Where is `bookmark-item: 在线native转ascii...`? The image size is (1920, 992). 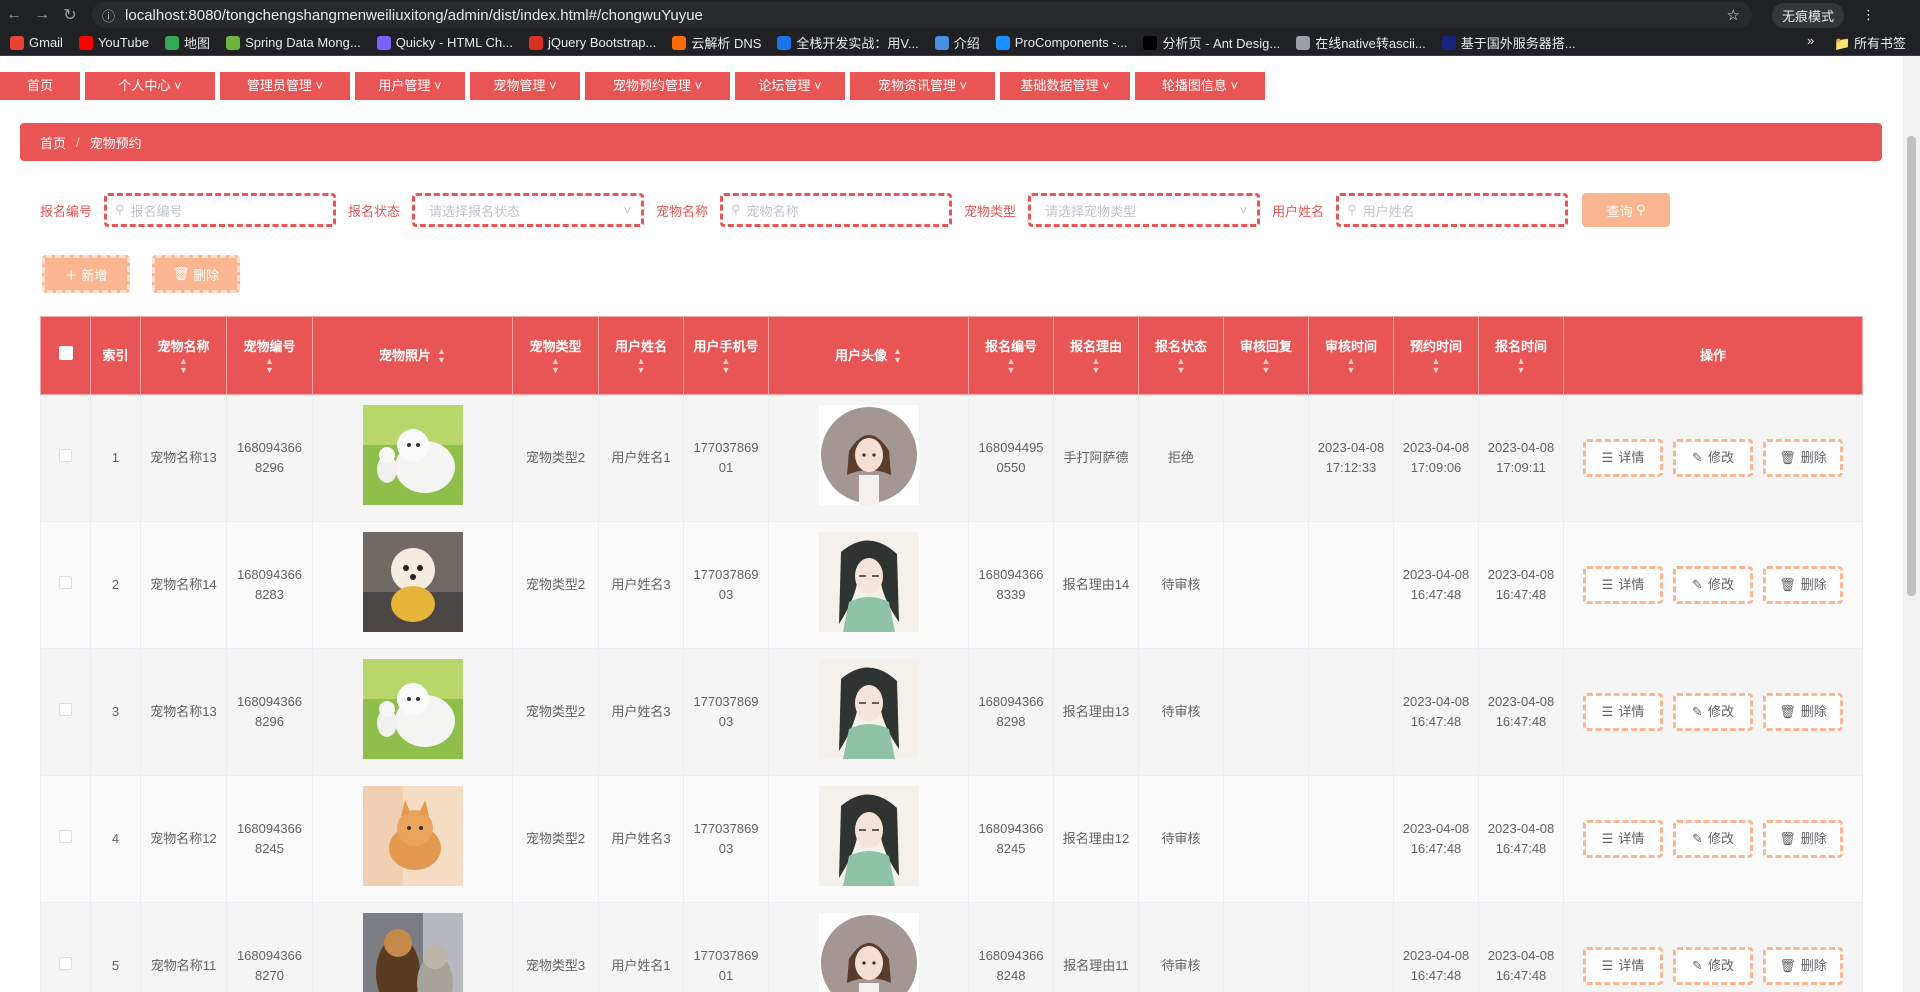 bookmark-item: 在线native转ascii... is located at coordinates (1361, 42).